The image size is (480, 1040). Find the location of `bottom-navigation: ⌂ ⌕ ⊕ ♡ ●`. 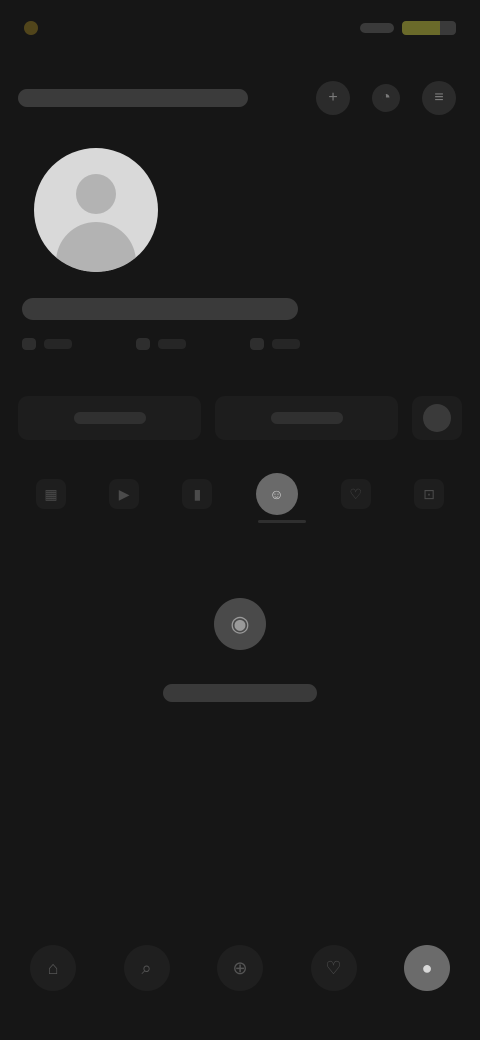

bottom-navigation: ⌂ ⌕ ⊕ ♡ ● is located at coordinates (240, 968).